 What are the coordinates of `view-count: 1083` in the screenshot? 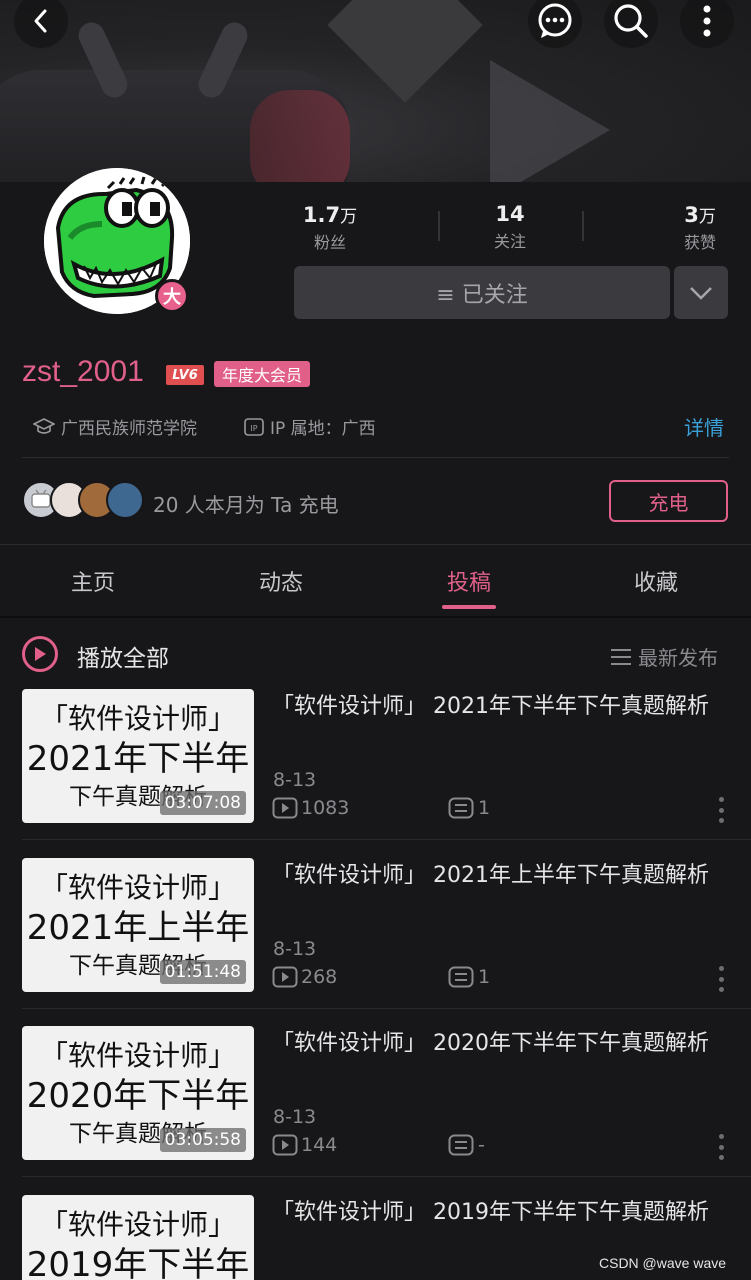 It's located at (360, 808).